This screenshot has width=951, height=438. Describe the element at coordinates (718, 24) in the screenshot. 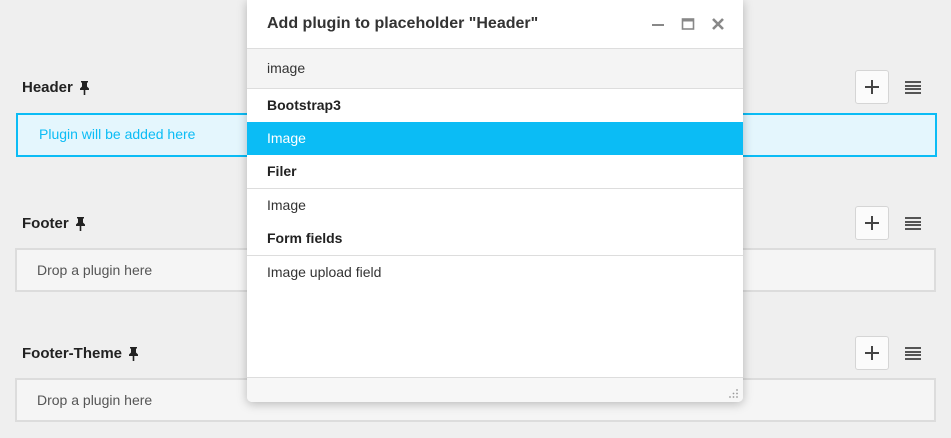

I see `close-icon` at that location.